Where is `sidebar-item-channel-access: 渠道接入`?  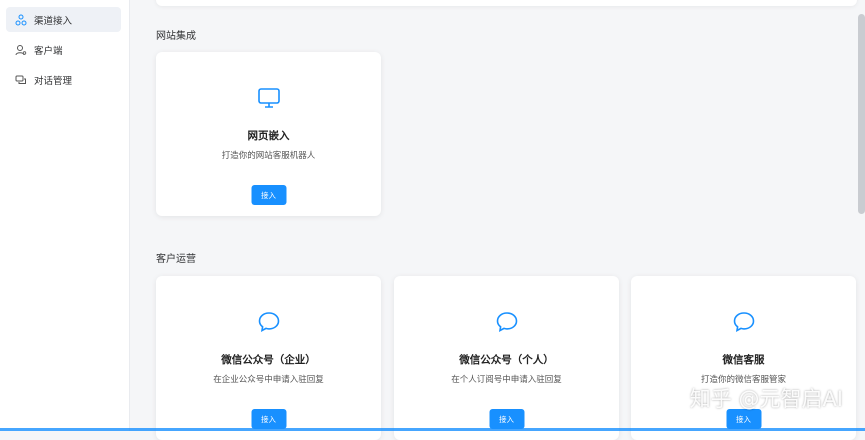
sidebar-item-channel-access: 渠道接入 is located at coordinates (63, 19).